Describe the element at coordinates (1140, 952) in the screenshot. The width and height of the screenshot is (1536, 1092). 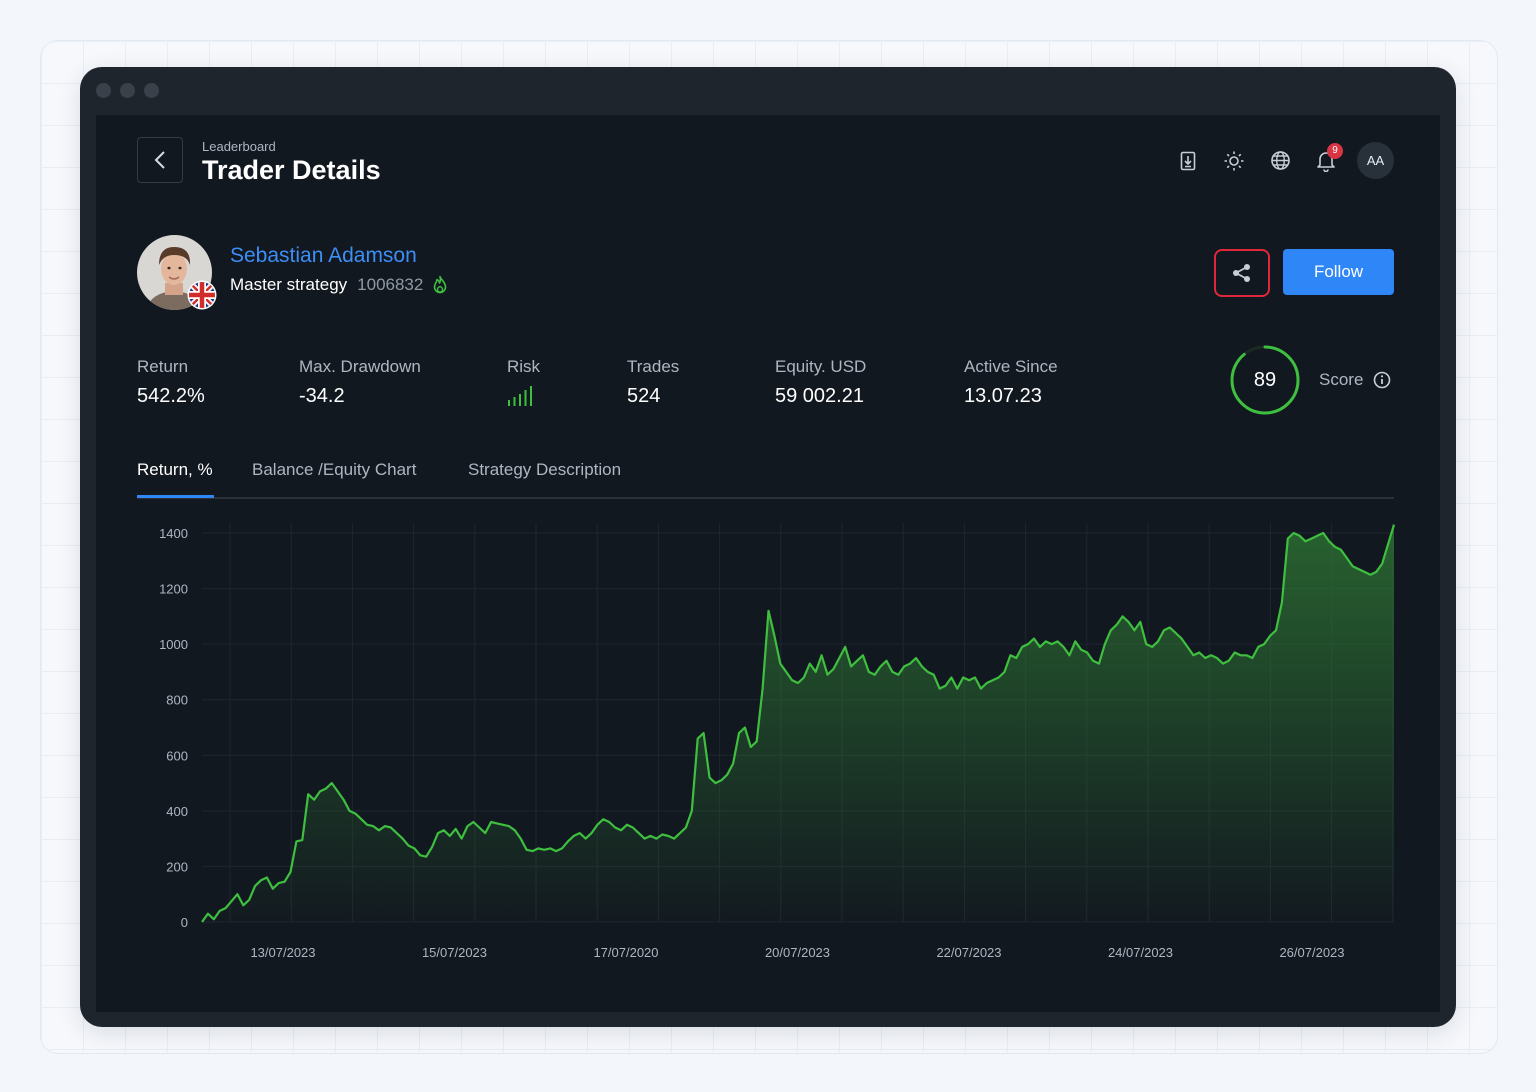
I see `x-tick-label: 24/07/2023` at that location.